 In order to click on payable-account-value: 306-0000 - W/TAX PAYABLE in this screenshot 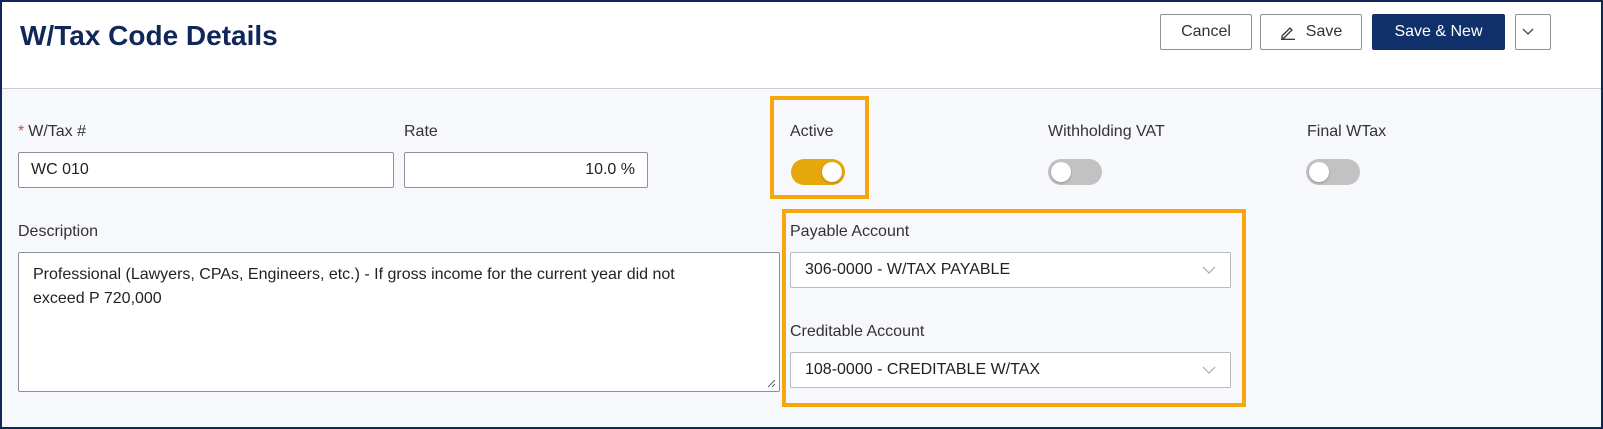, I will do `click(908, 269)`.